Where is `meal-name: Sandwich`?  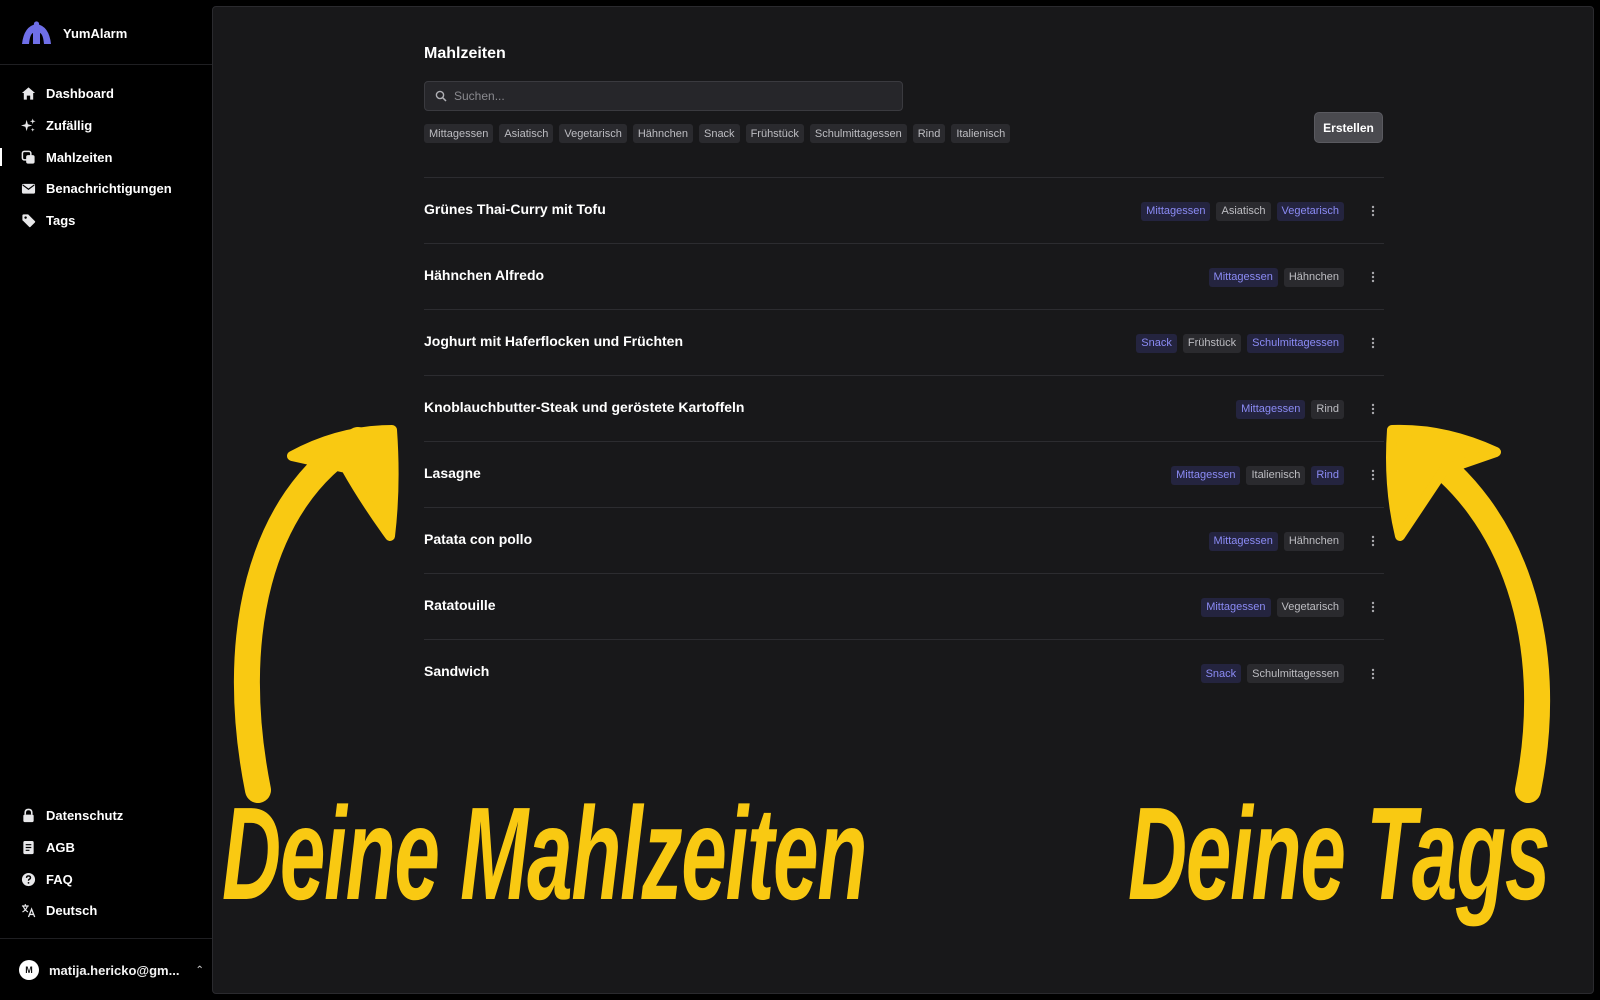 meal-name: Sandwich is located at coordinates (457, 671).